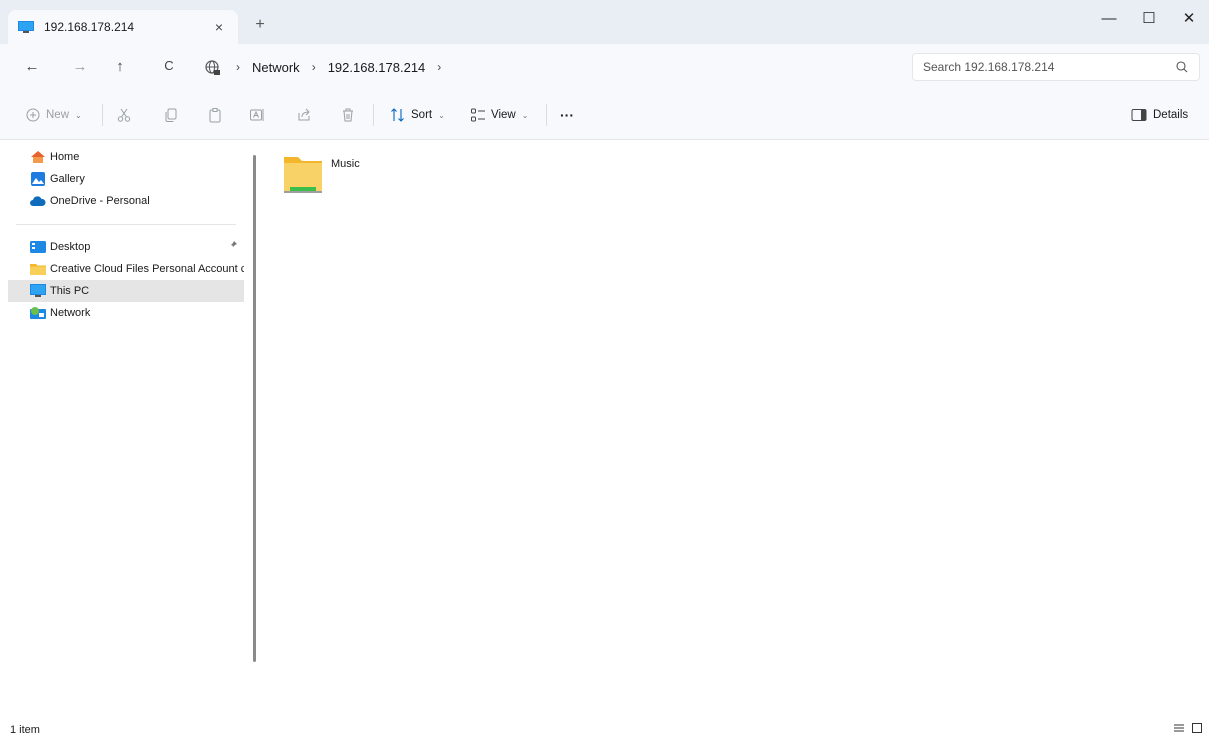 The image size is (1209, 738). I want to click on large-icons-view-icon, so click(1197, 728).